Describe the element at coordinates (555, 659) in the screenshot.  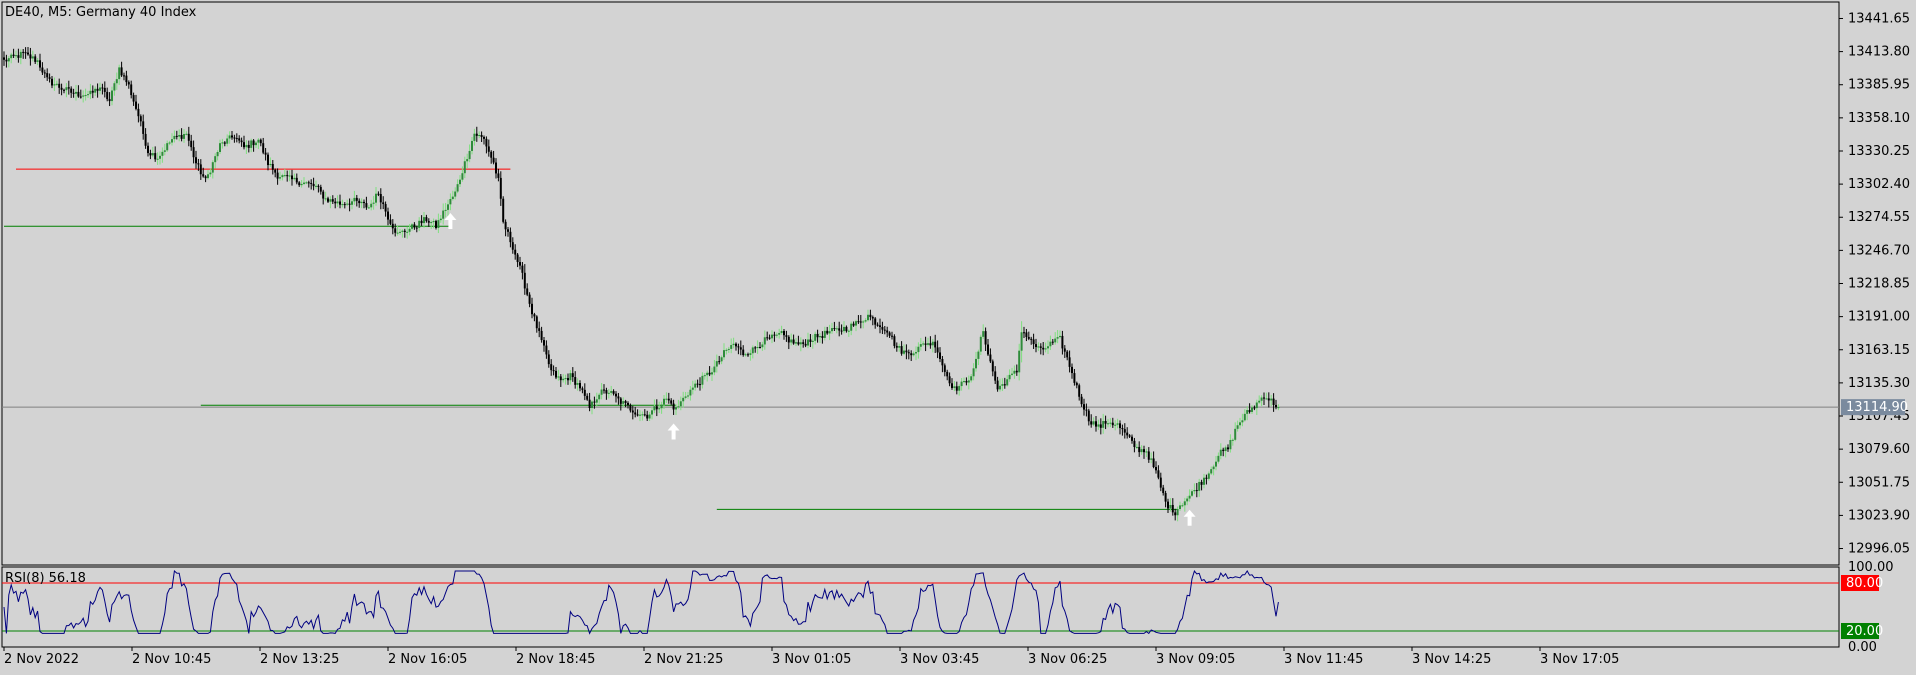
I see `time-tick-label: 2 Nov 18:45` at that location.